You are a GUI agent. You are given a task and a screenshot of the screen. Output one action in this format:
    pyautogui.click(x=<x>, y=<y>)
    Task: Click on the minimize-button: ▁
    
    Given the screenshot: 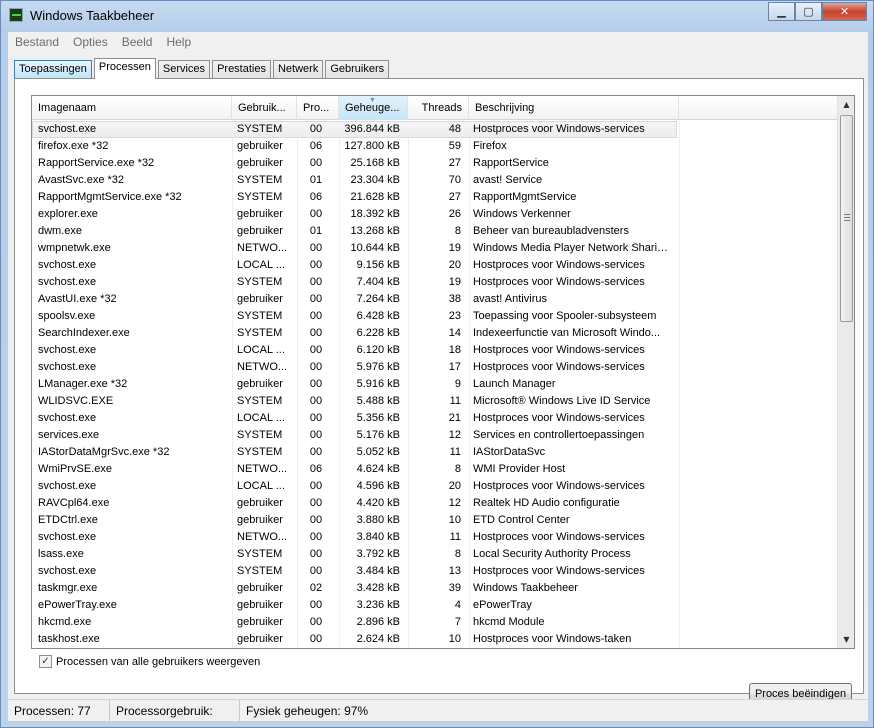 What is the action you would take?
    pyautogui.click(x=781, y=11)
    